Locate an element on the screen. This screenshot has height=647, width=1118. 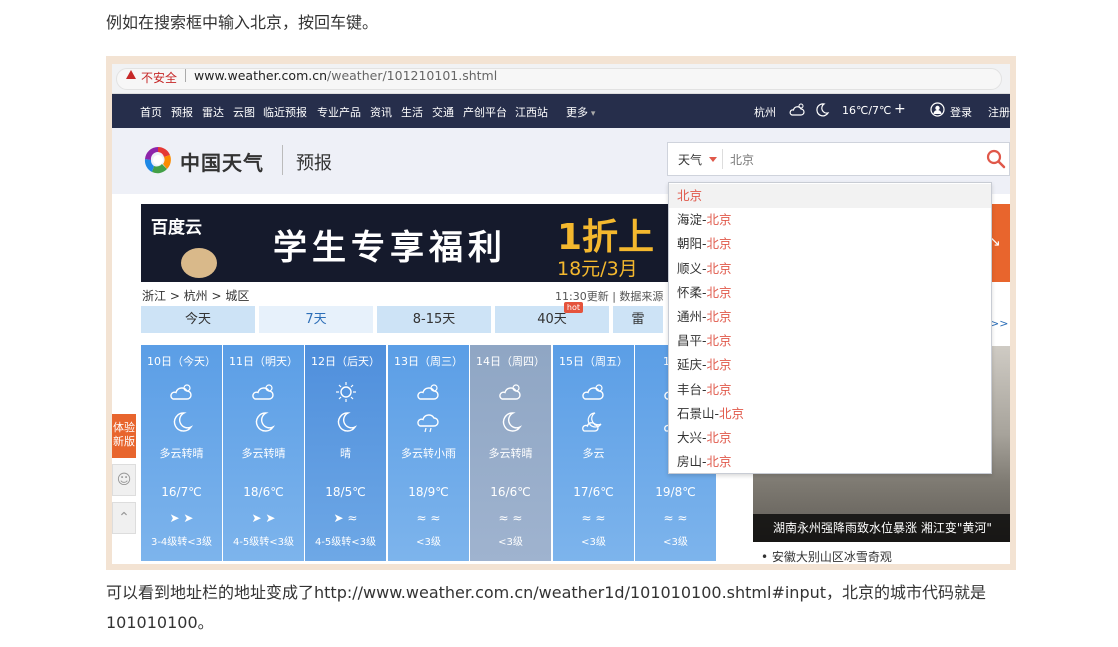
forecast-day: 15日（周五） 多云 17/6℃ ≈ ≈ <3级 is located at coordinates (593, 453).